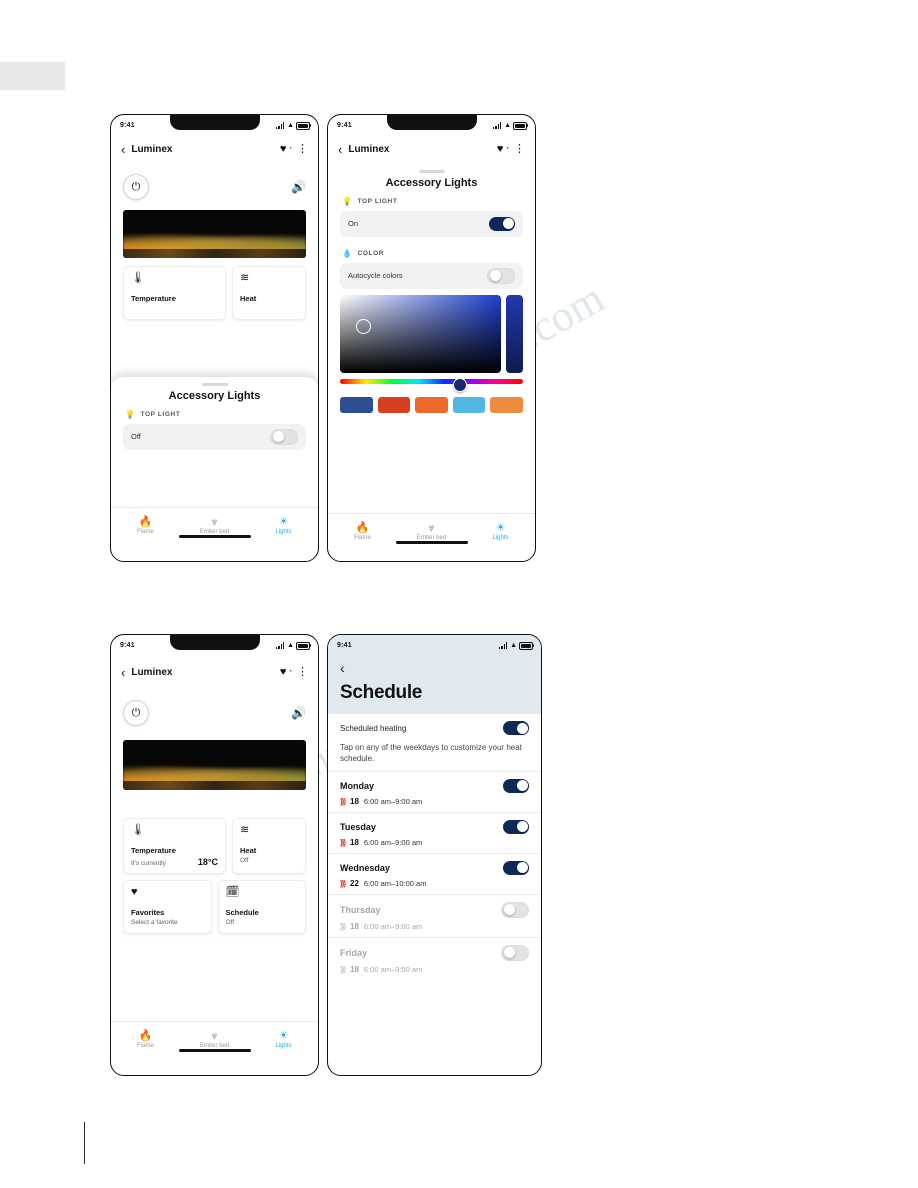 This screenshot has width=918, height=1188. I want to click on tile-favorites: ♥ Favorites Select a favorite, so click(167, 907).